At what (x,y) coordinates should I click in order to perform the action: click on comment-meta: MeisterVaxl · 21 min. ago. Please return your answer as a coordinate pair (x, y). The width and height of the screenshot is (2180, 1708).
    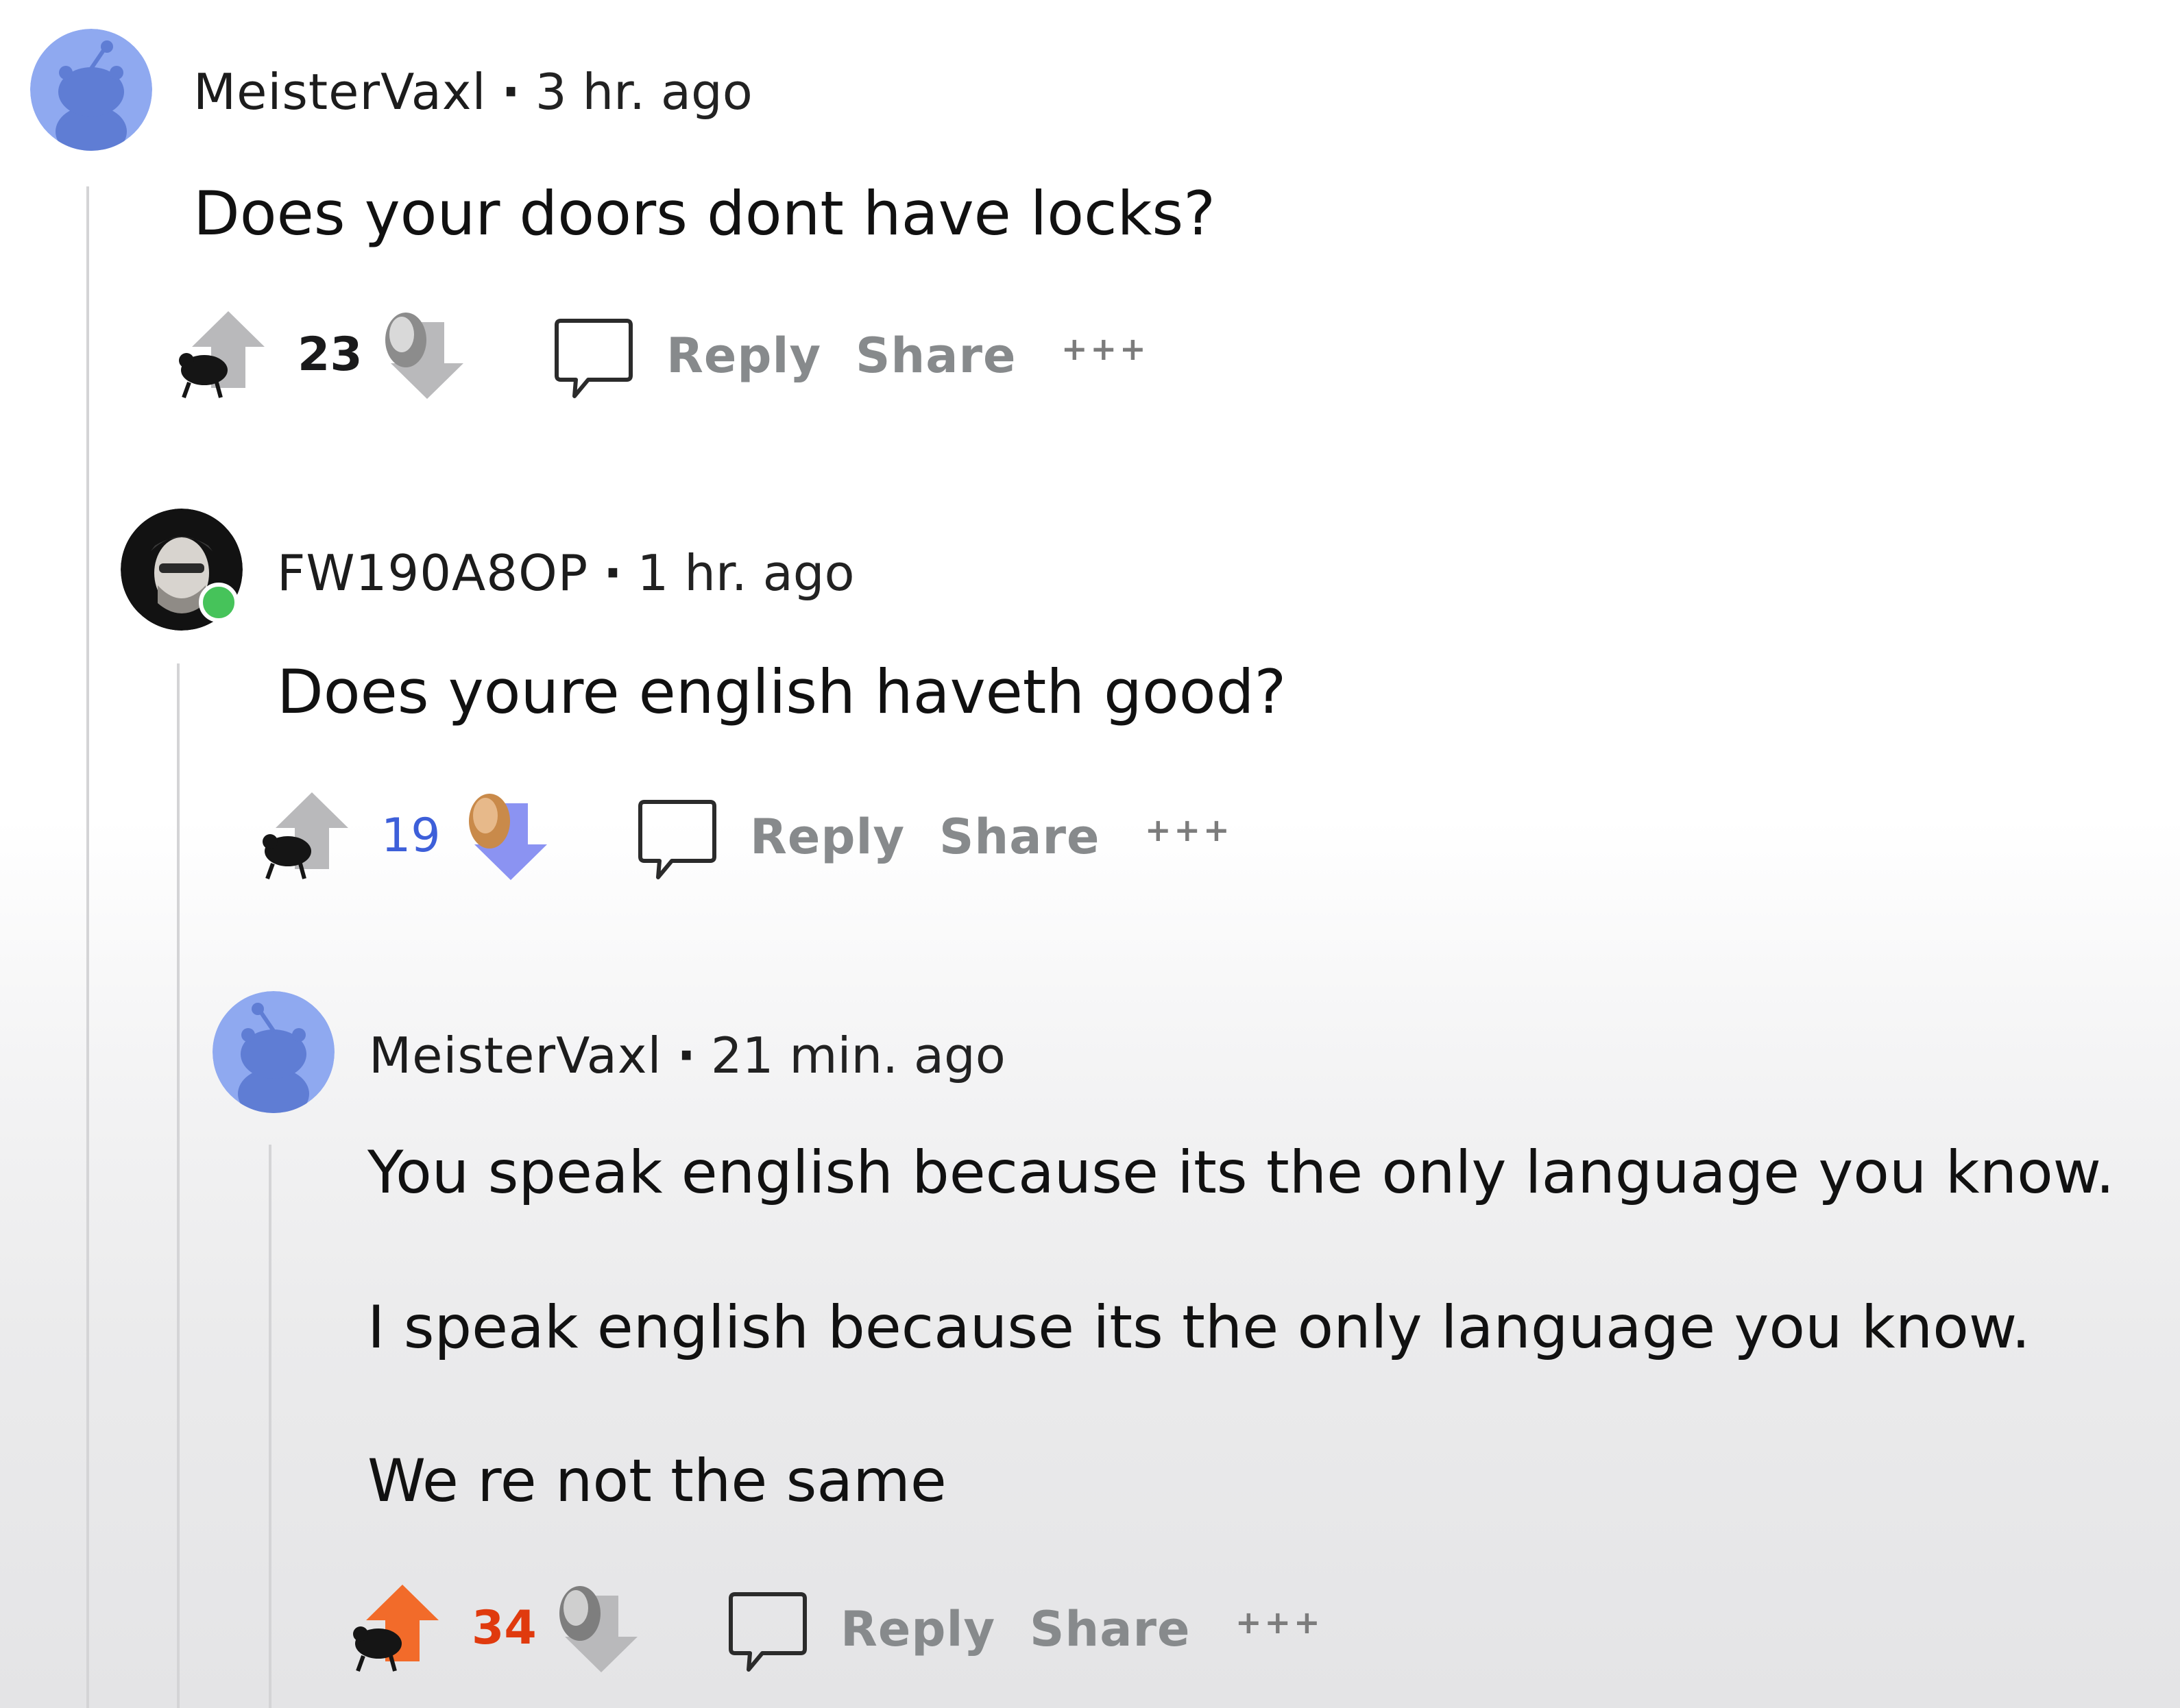
    Looking at the image, I should click on (687, 1055).